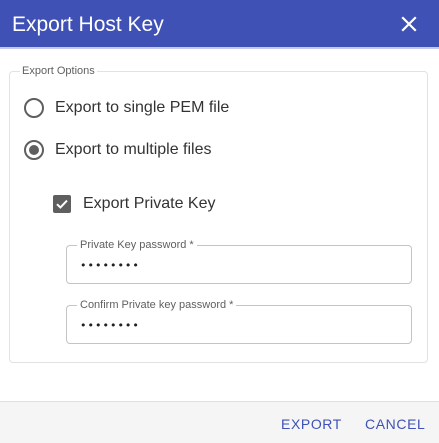 The width and height of the screenshot is (439, 443). Describe the element at coordinates (219, 422) in the screenshot. I see `dialog-footer: EXPORT CANCEL` at that location.